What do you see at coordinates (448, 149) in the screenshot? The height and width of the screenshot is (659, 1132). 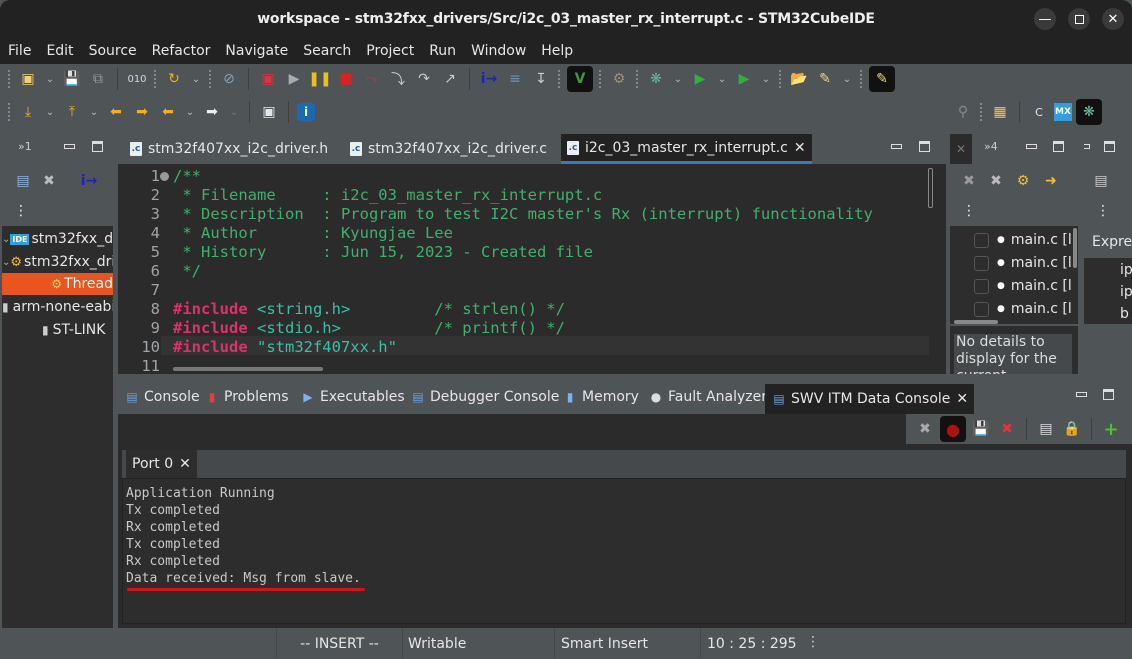 I see `editor-tab: .c stm32f407xx_i2c_driver.c` at bounding box center [448, 149].